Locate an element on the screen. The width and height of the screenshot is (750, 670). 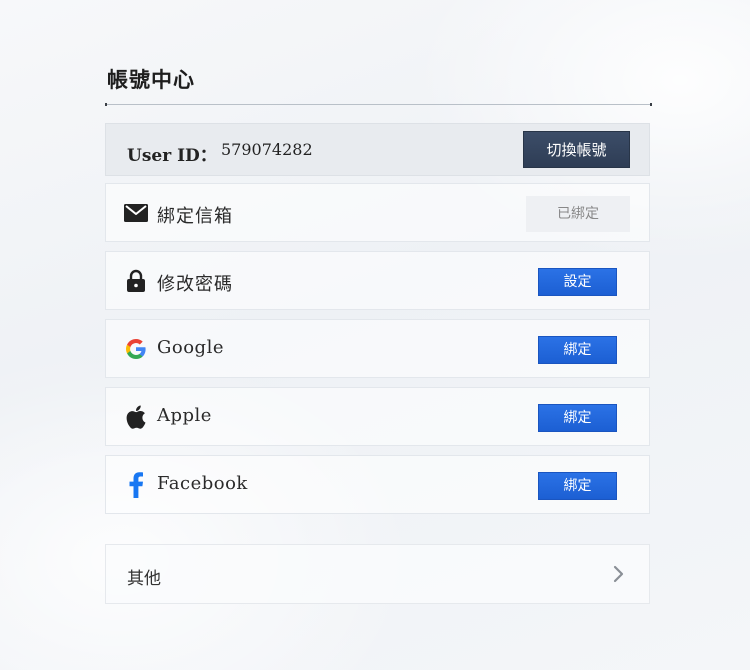
google-icon is located at coordinates (136, 349).